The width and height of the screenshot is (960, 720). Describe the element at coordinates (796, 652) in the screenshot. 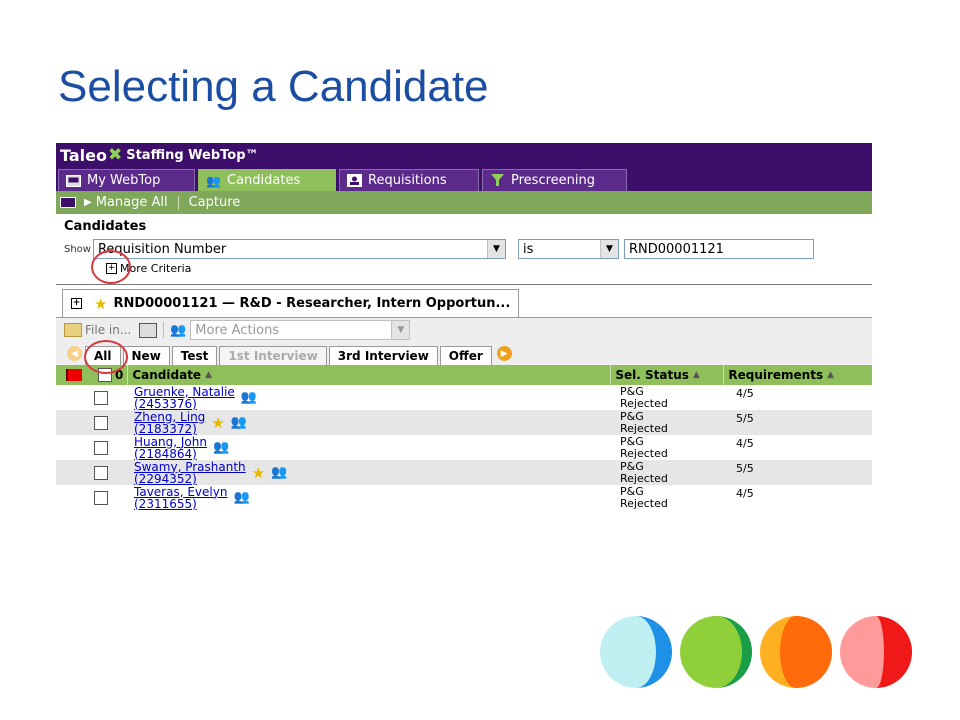

I see `dot-orange` at that location.